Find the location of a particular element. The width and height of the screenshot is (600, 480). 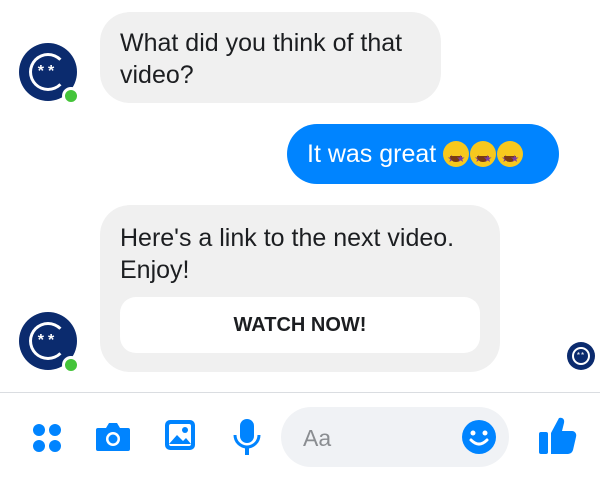

message-text-line: Enjoy! is located at coordinates (155, 270).